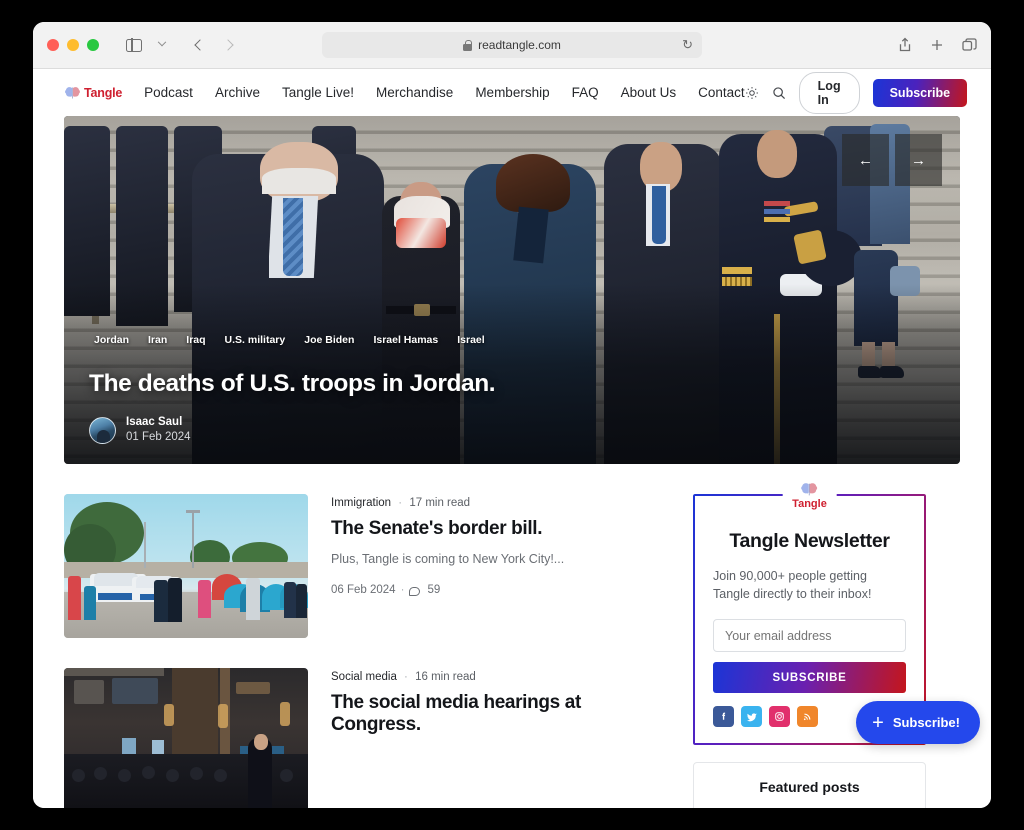 This screenshot has height=830, width=1024. I want to click on instagram-icon, so click(779, 717).